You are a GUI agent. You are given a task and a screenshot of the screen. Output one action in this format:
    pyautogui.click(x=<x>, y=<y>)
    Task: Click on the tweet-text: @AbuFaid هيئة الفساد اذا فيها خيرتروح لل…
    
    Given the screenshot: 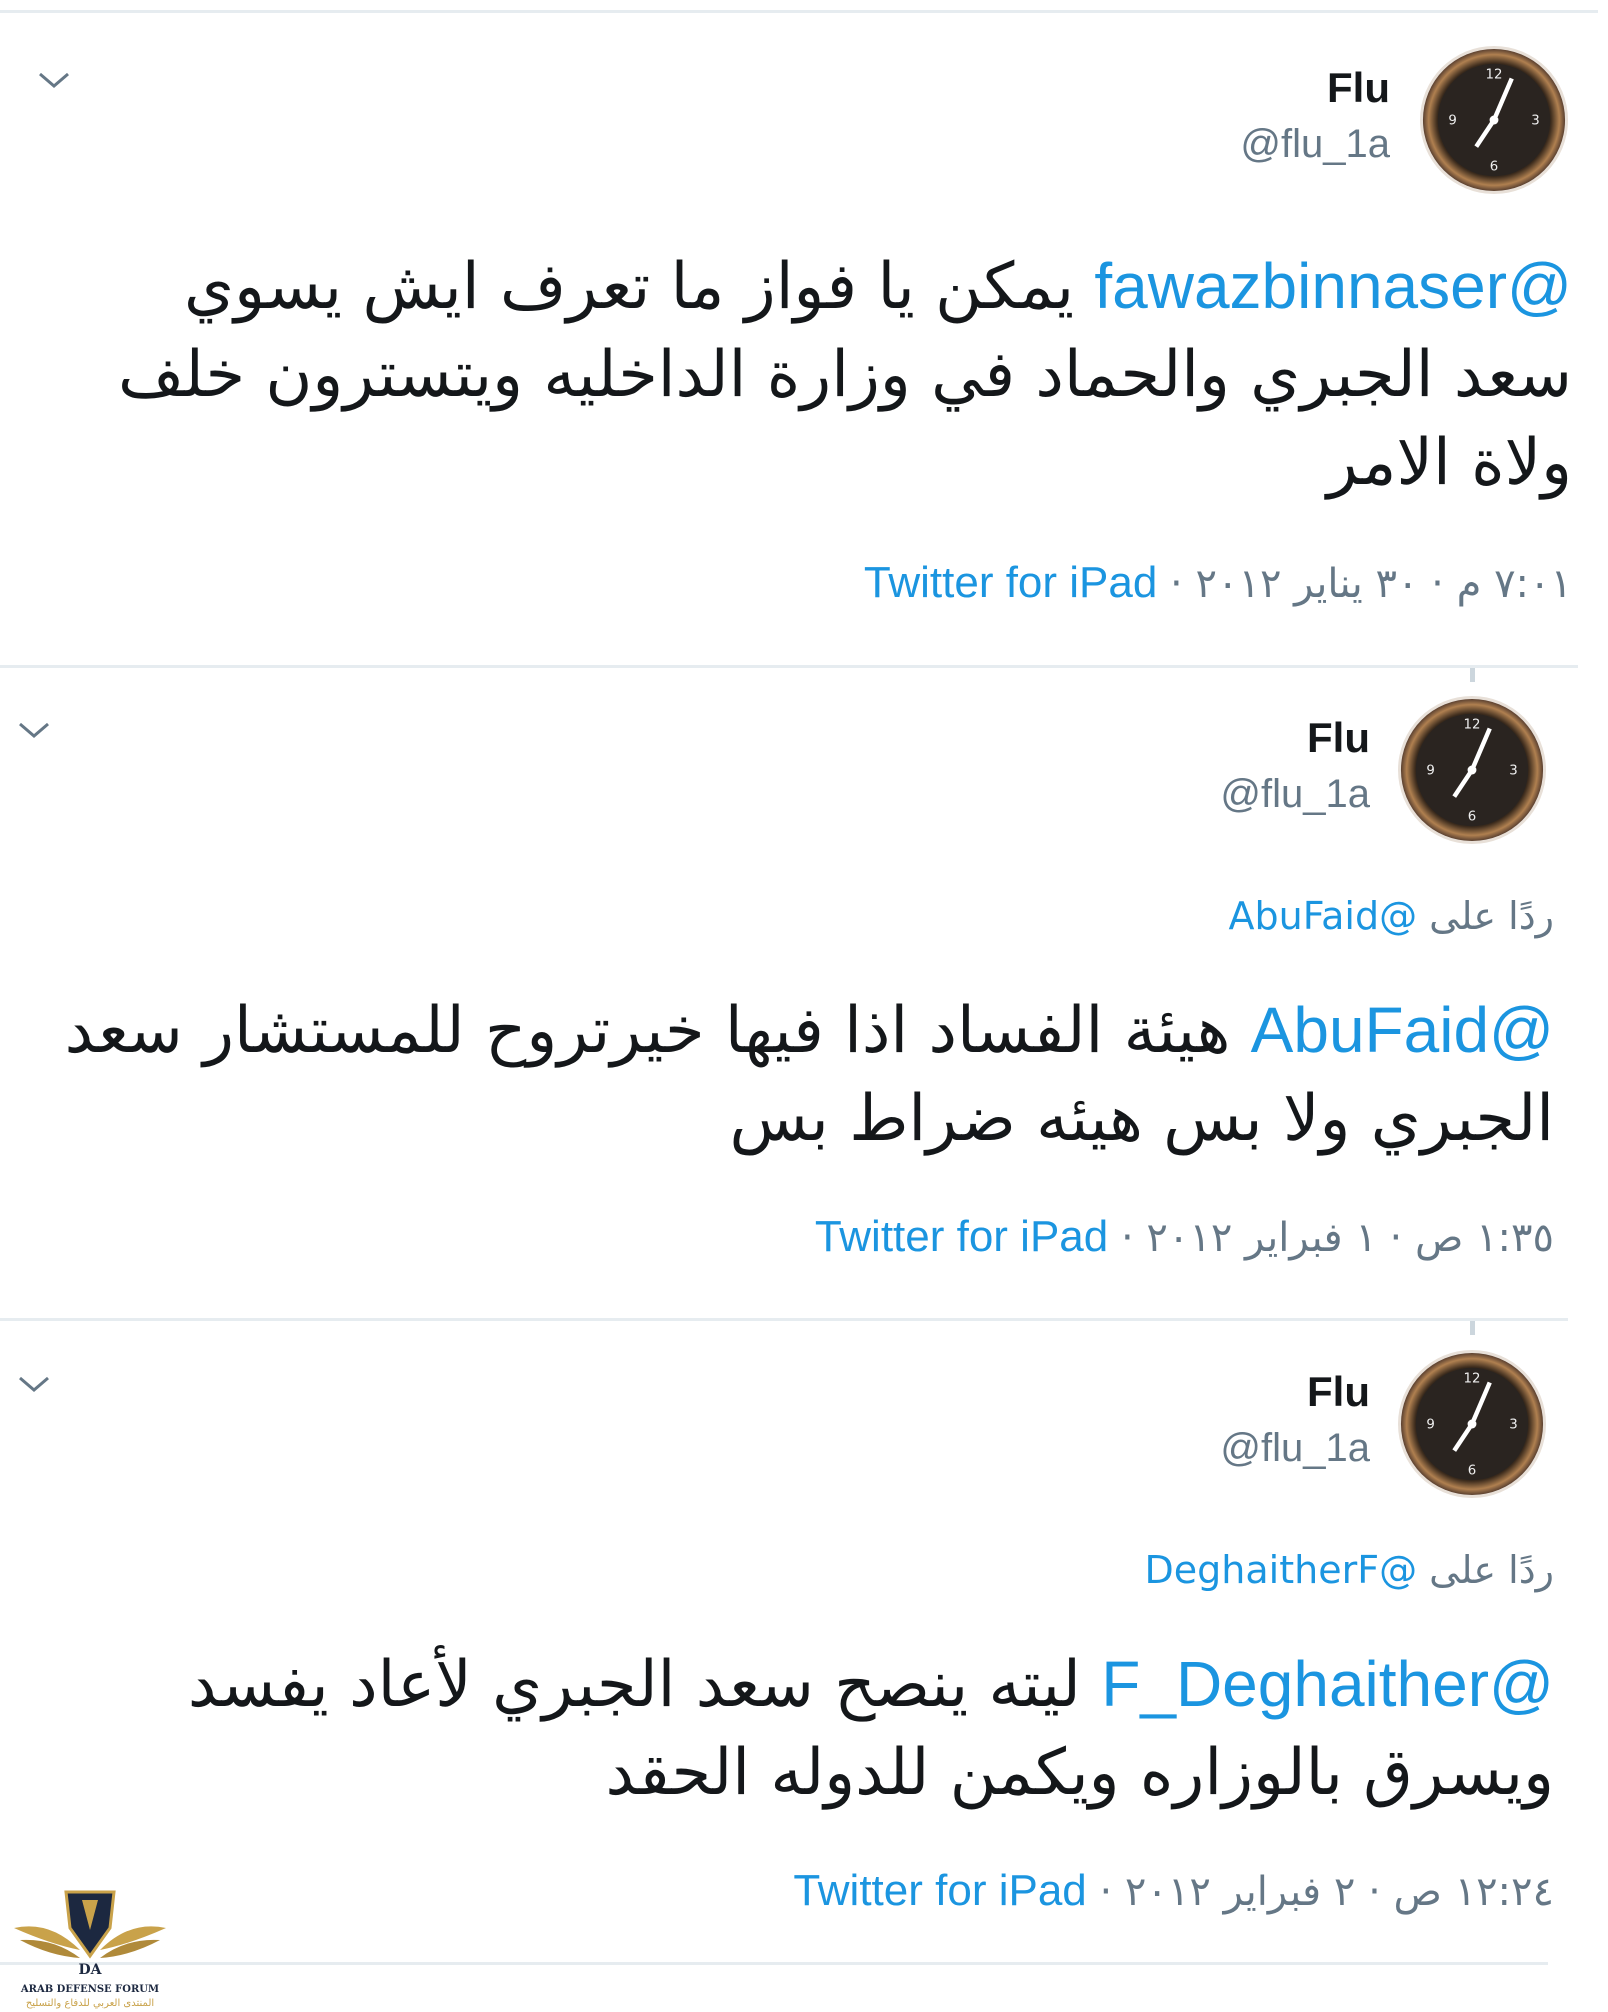 What is the action you would take?
    pyautogui.click(x=804, y=1074)
    